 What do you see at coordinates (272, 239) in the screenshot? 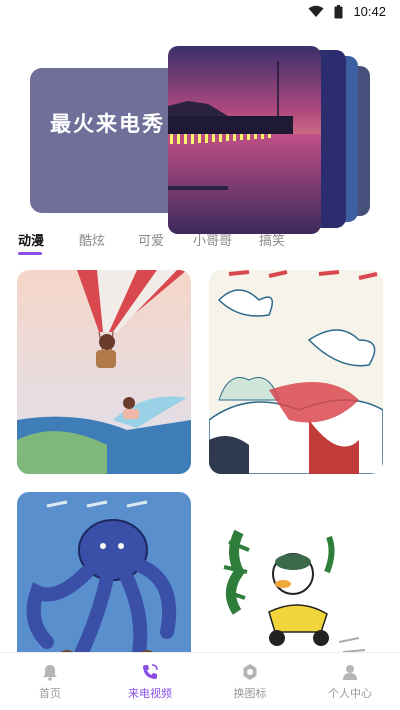
I see `tab-funny: 搞笑` at bounding box center [272, 239].